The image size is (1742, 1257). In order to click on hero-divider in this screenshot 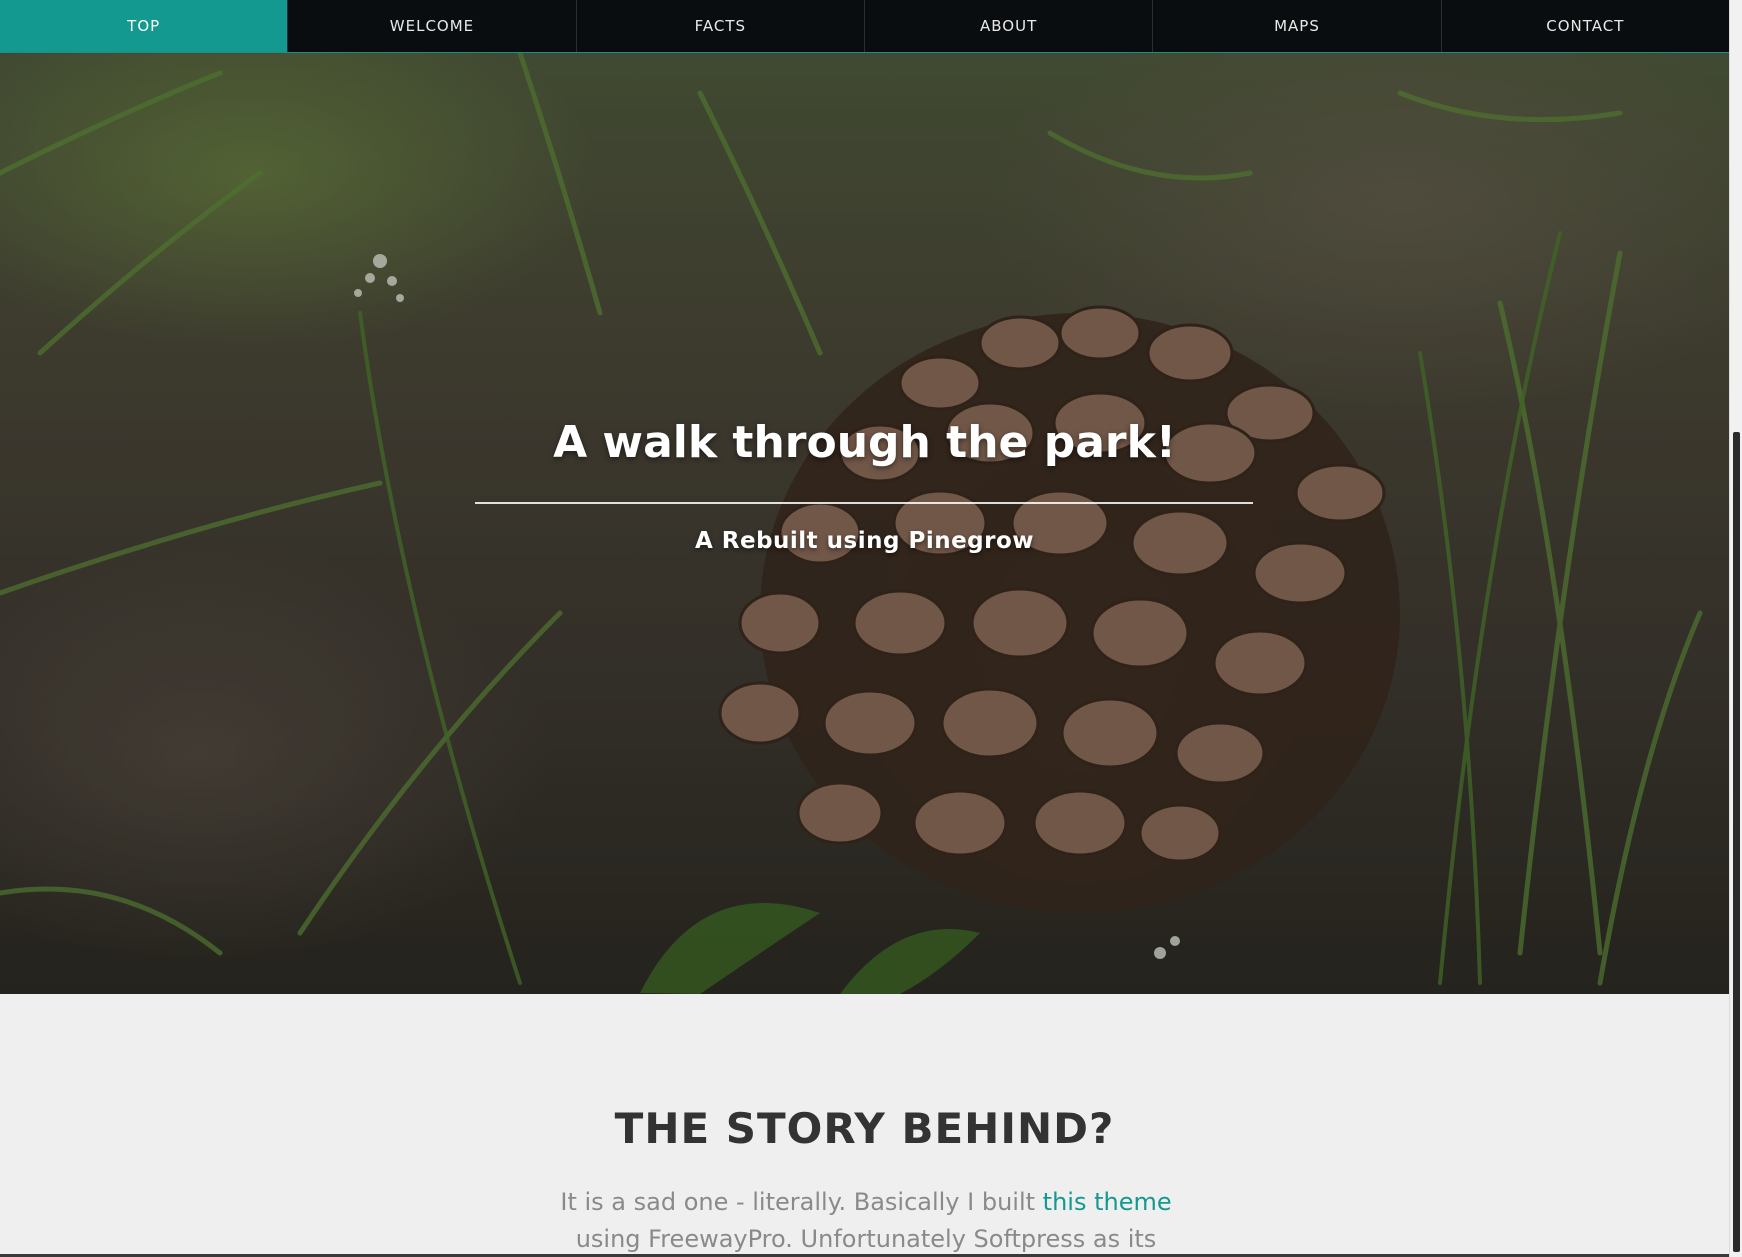, I will do `click(864, 503)`.